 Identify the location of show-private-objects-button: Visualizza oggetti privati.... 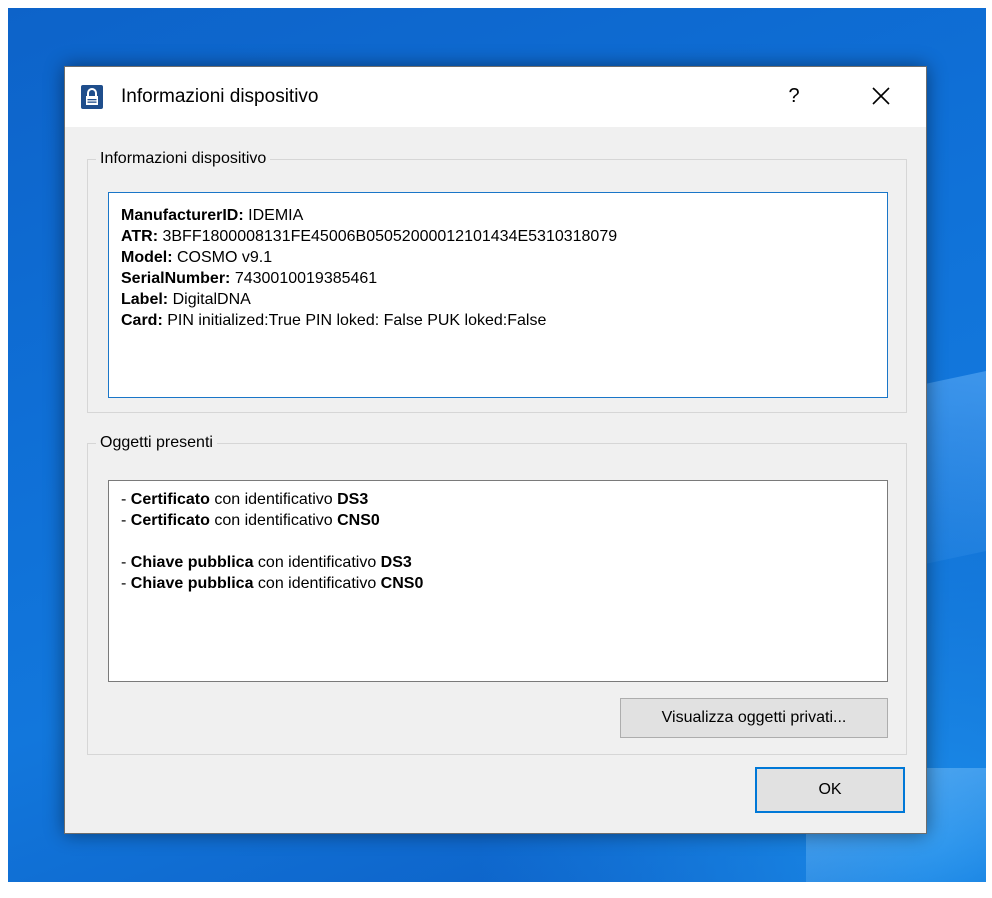
(754, 718).